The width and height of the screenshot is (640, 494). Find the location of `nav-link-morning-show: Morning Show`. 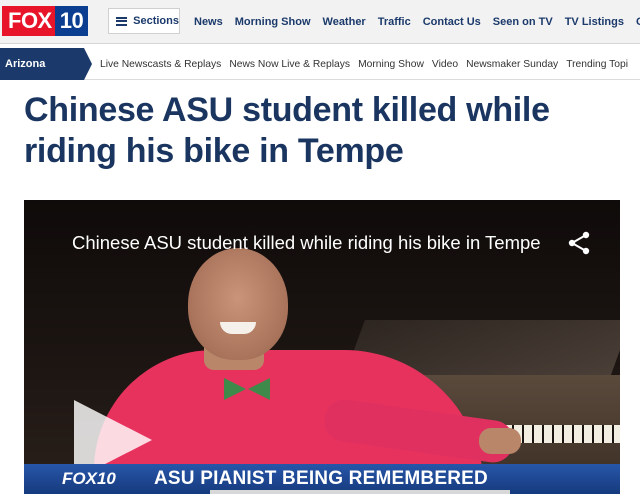

nav-link-morning-show: Morning Show is located at coordinates (273, 22).